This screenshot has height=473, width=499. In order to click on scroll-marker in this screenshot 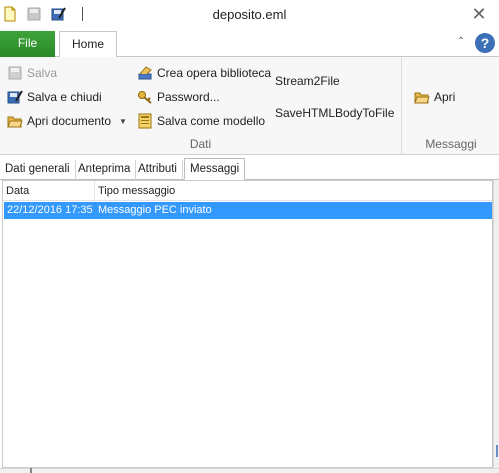, I will do `click(497, 451)`.